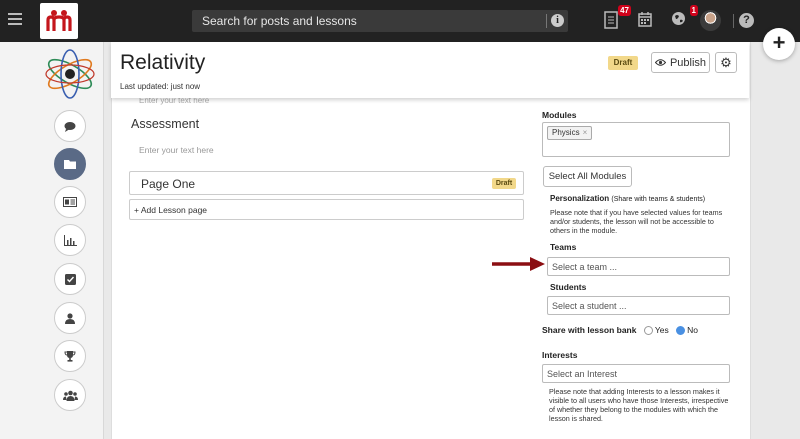  Describe the element at coordinates (326, 183) in the screenshot. I see `lesson-page-row: Page One Draft` at that location.